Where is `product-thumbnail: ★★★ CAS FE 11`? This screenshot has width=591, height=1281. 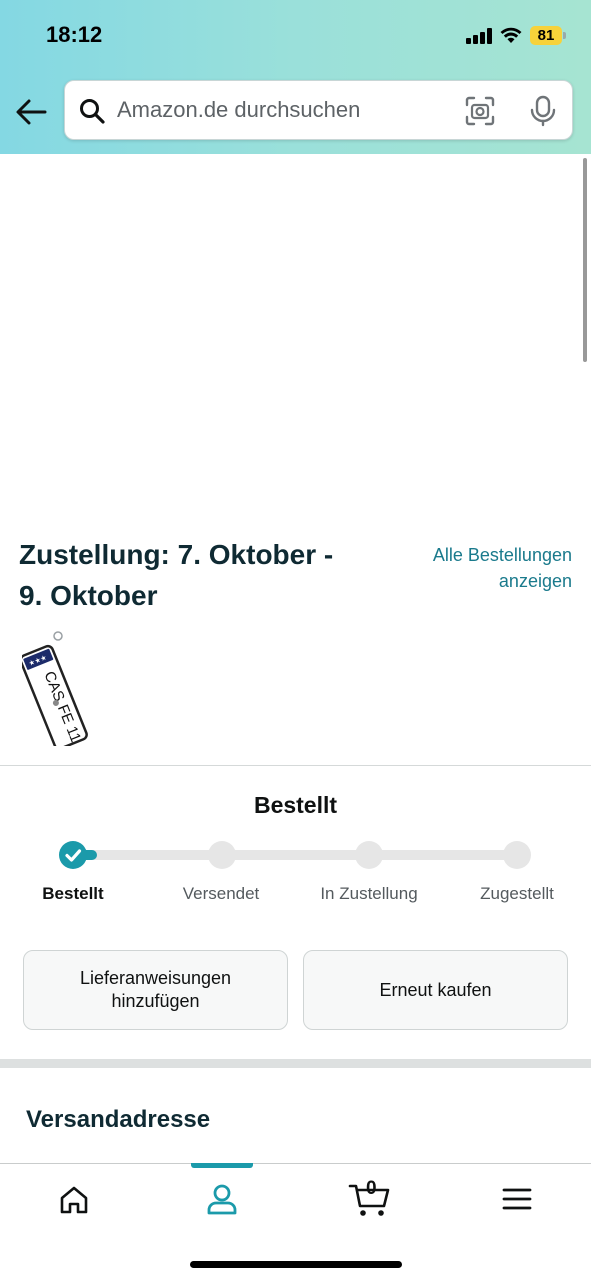
product-thumbnail: ★★★ CAS FE 11 is located at coordinates (64, 688).